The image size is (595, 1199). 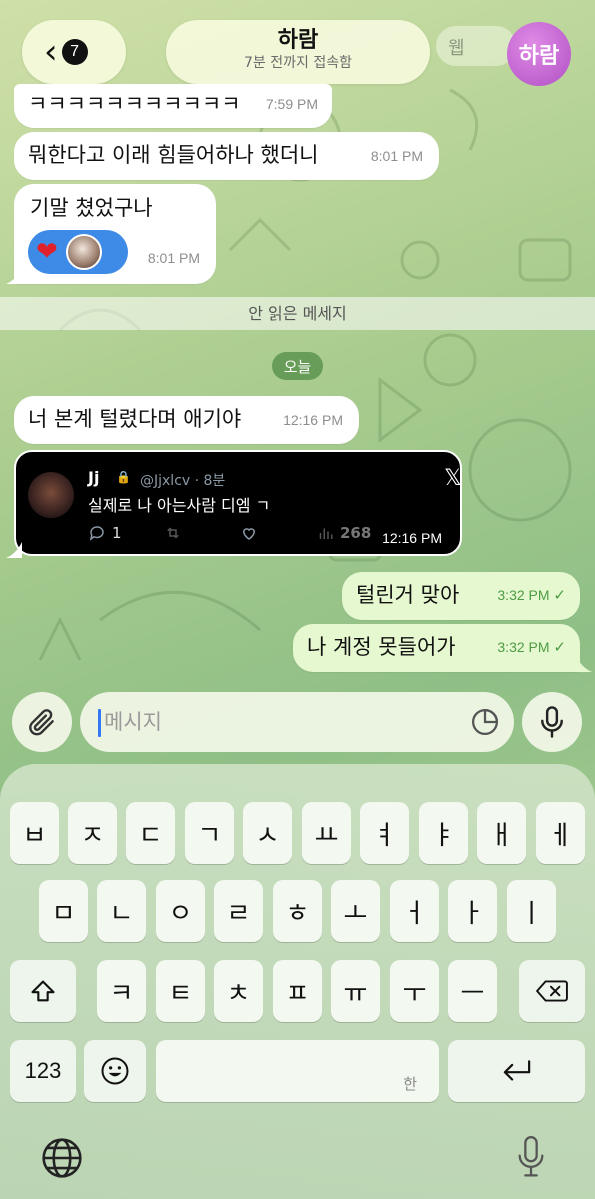 I want to click on date-separator: 오늘, so click(x=297, y=366).